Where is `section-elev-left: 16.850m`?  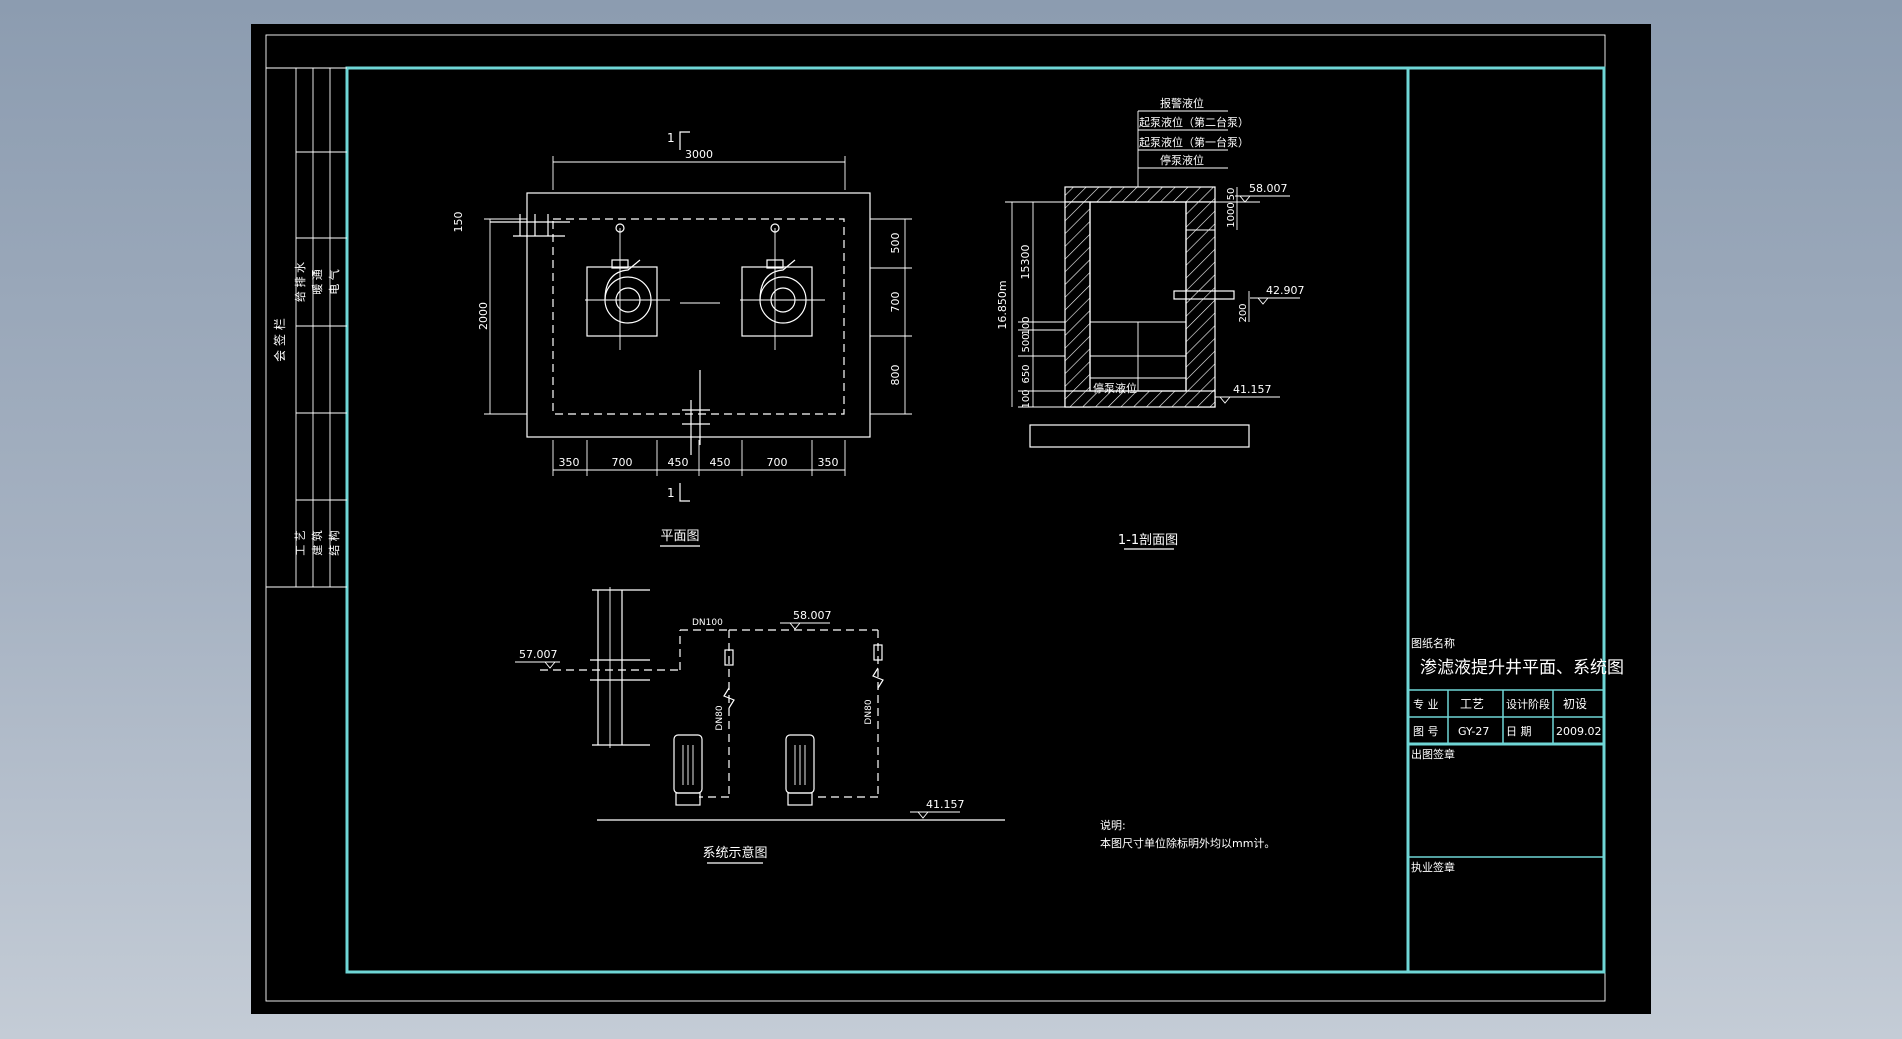
section-elev-left: 16.850m is located at coordinates (1002, 304).